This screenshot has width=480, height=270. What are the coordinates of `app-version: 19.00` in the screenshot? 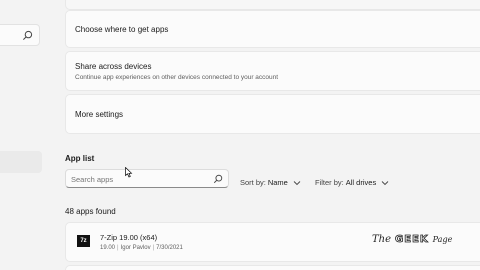 It's located at (108, 248).